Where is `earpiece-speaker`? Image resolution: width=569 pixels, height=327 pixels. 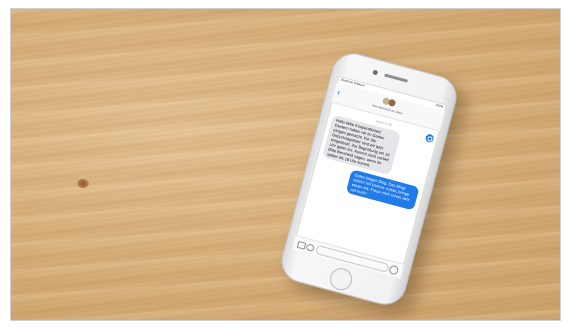
earpiece-speaker is located at coordinates (396, 78).